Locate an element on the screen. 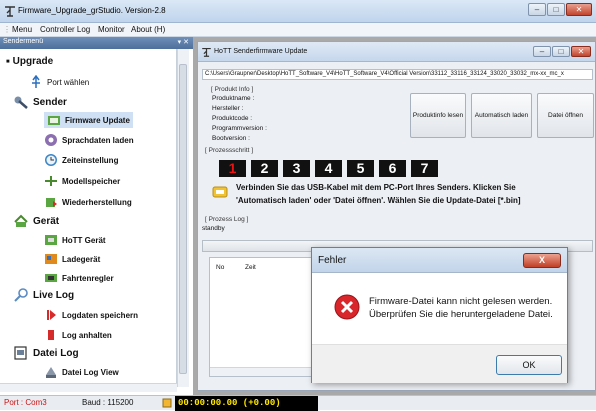  item-label: Port wählen is located at coordinates (68, 82).